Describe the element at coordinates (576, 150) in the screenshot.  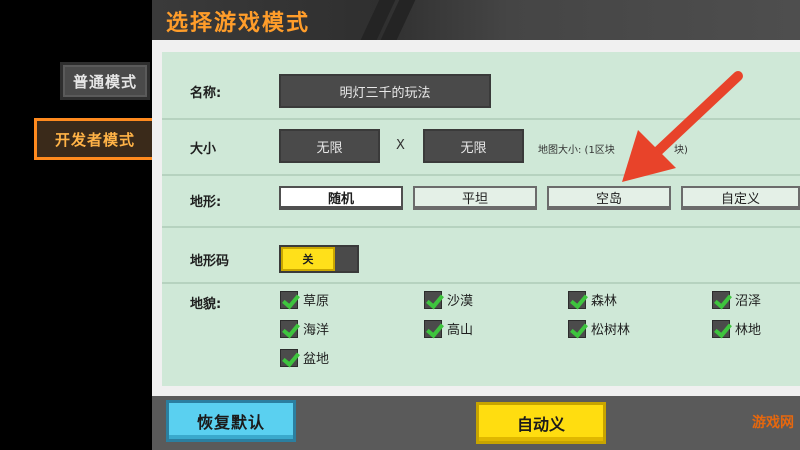
I see `map-size-hint: 地图大小: (1区块` at that location.